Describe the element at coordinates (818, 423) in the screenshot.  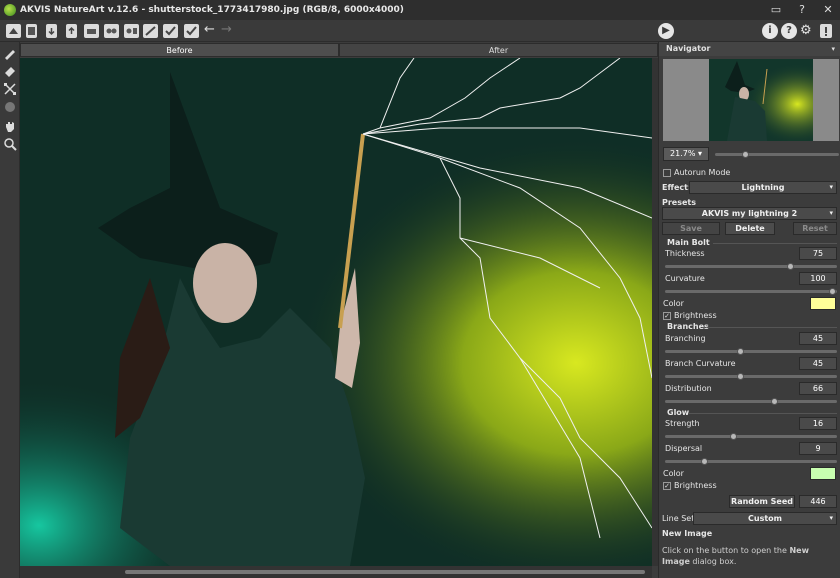
I see `strength-input: 16` at that location.